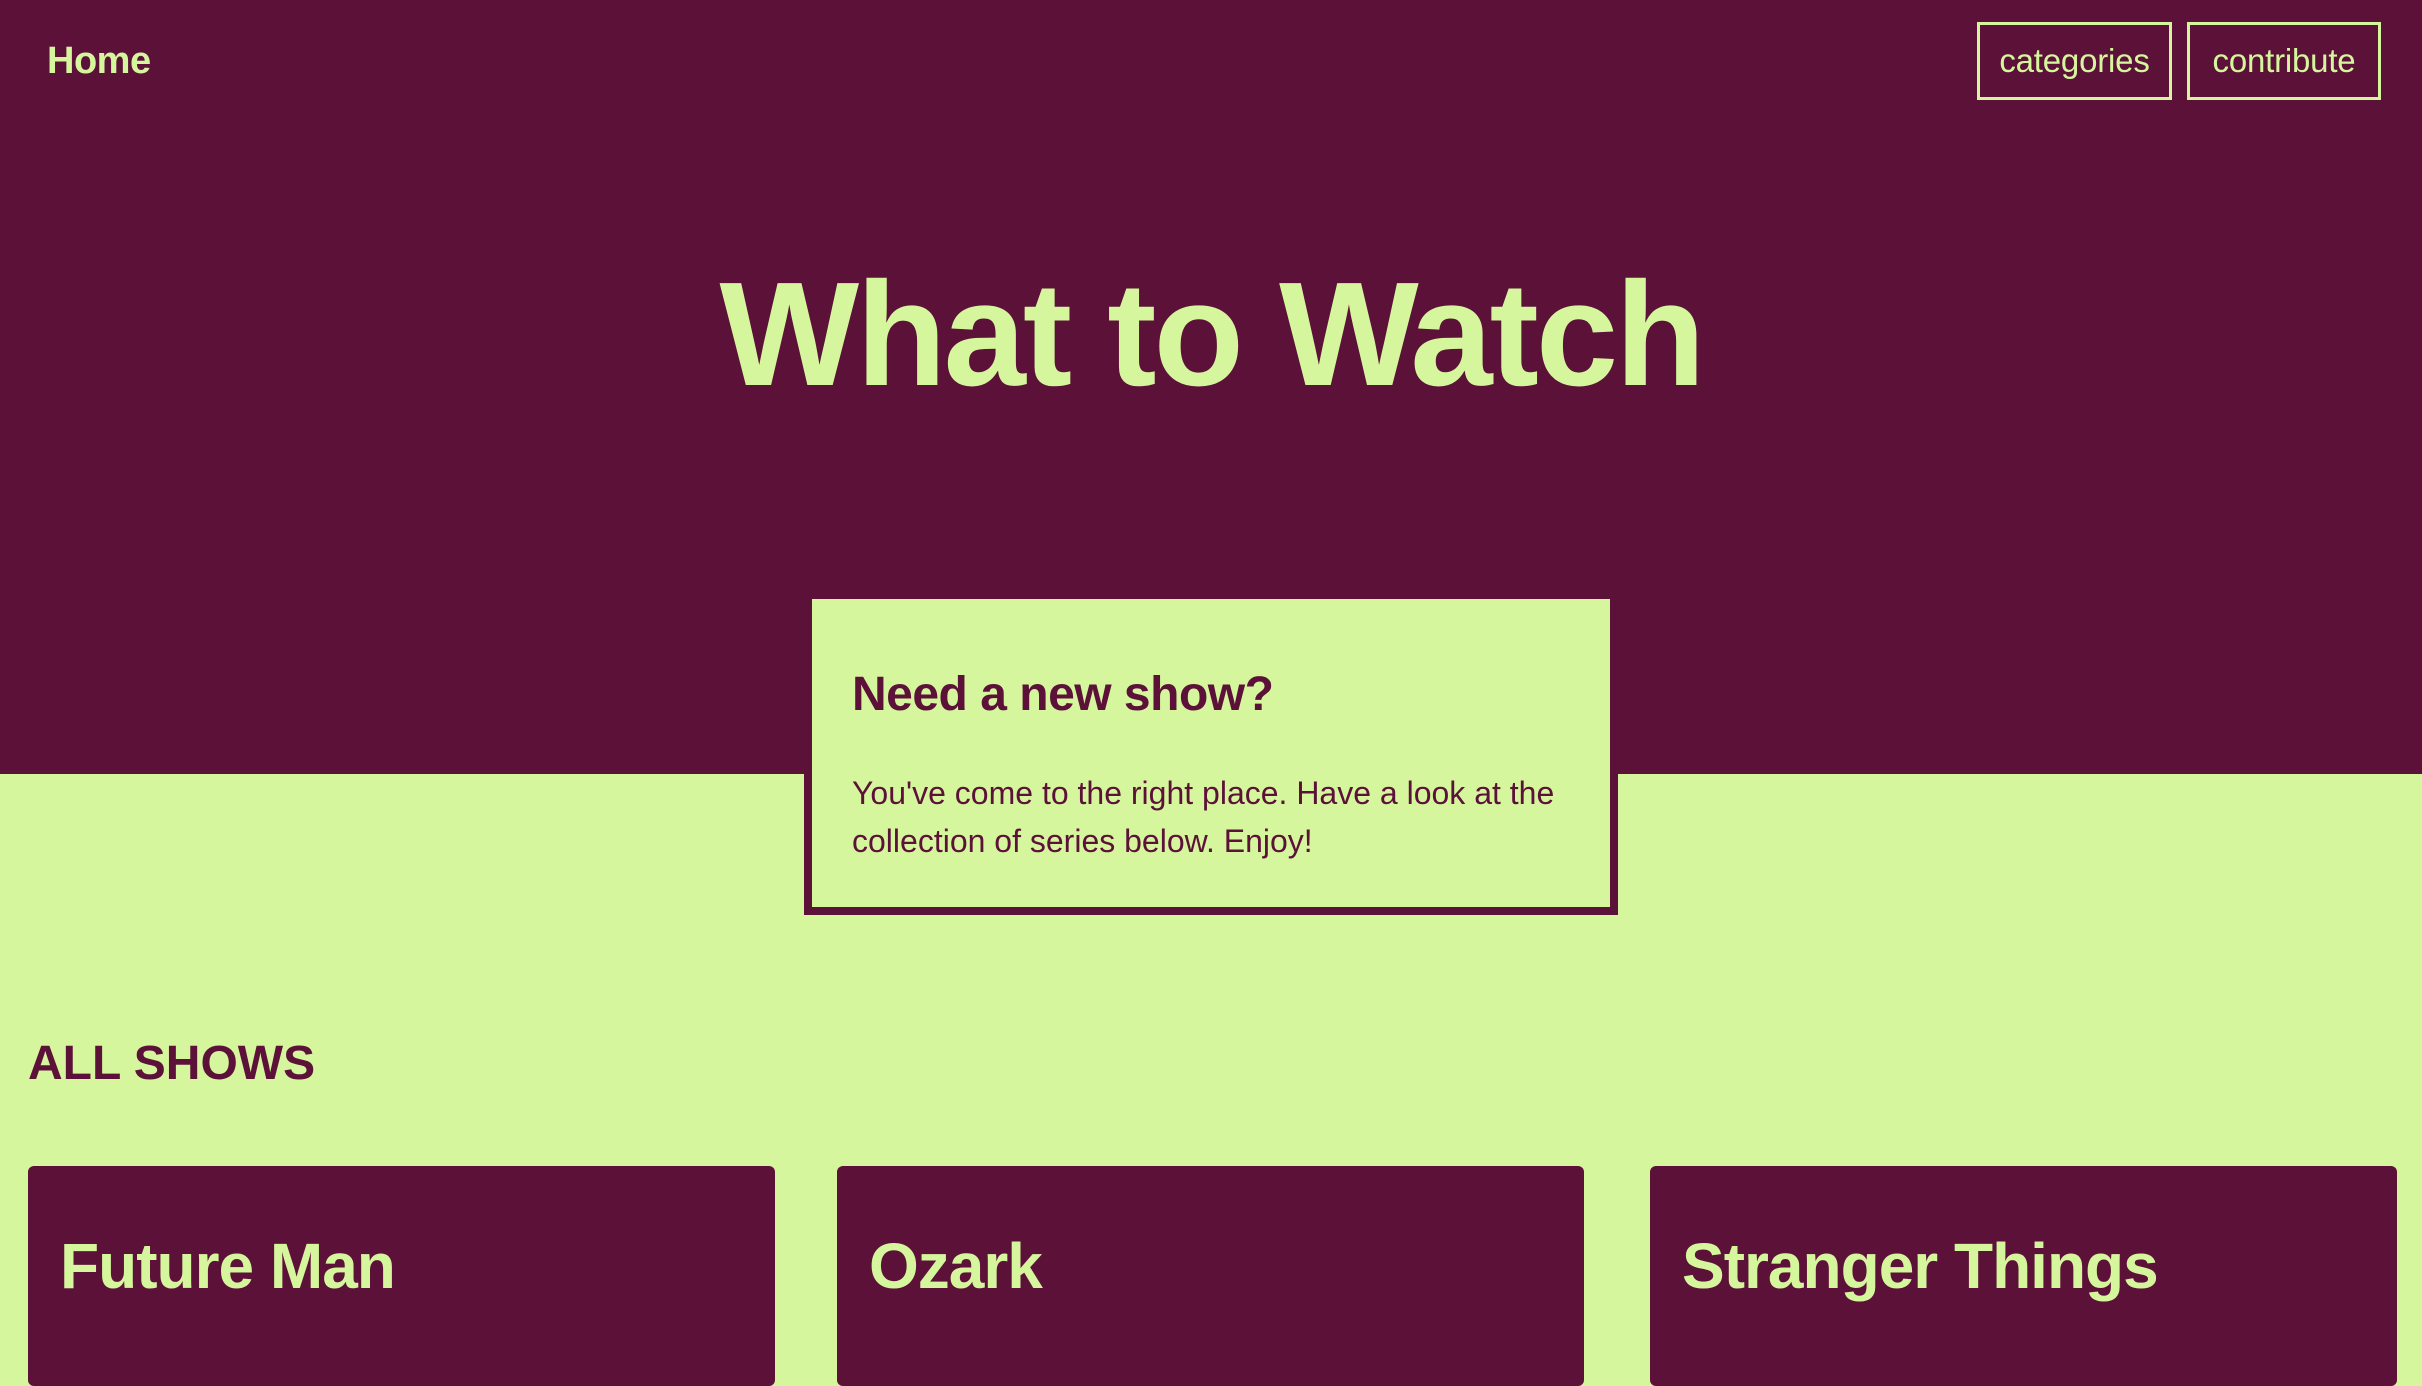 The width and height of the screenshot is (2422, 1386). What do you see at coordinates (956, 1266) in the screenshot?
I see `show-title: Ozark` at bounding box center [956, 1266].